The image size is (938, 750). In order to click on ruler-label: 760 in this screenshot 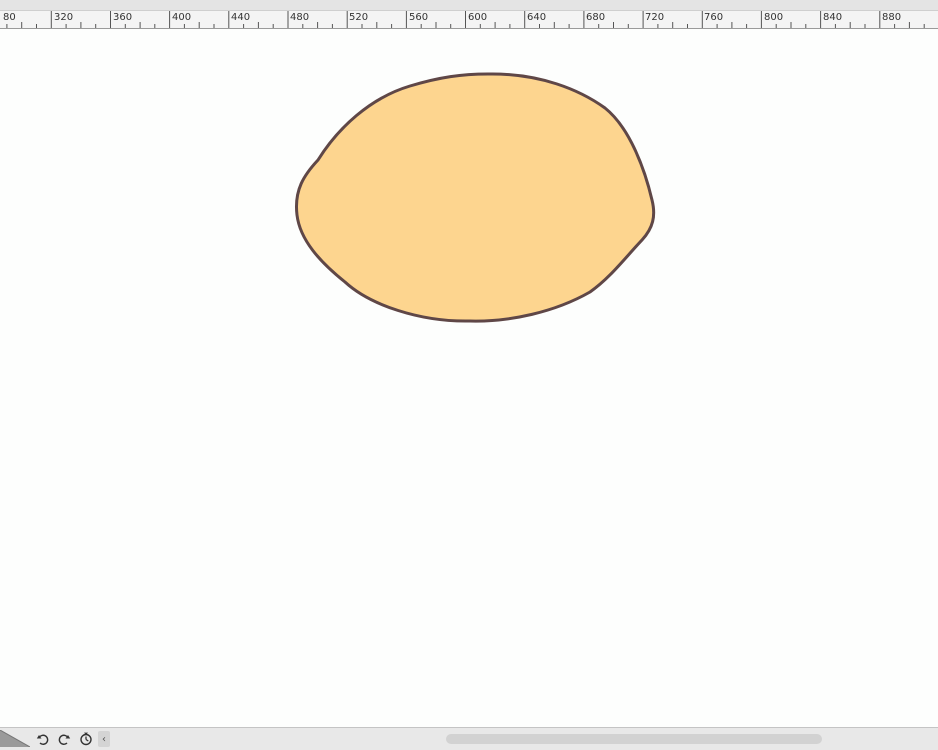, I will do `click(714, 17)`.